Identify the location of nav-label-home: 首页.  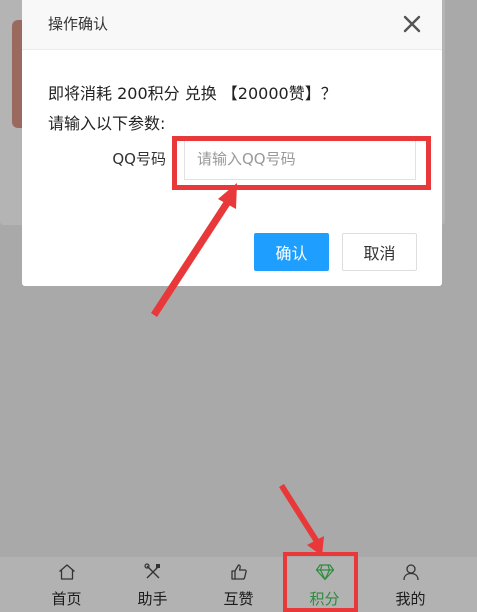
(66, 599).